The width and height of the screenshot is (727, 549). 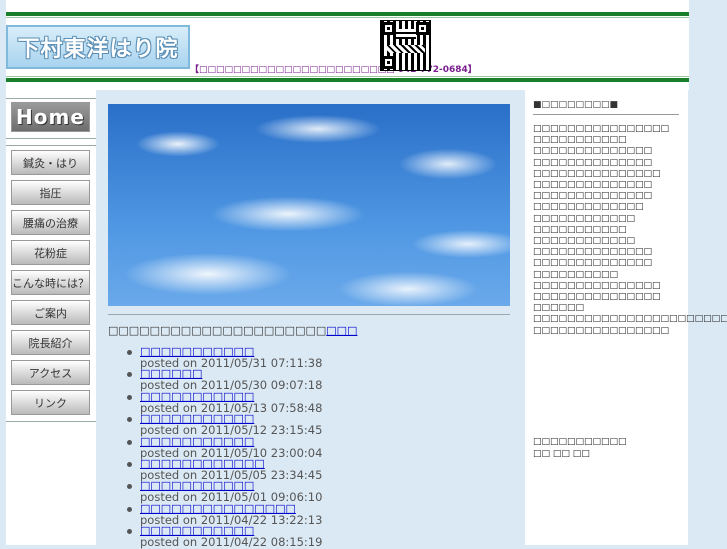 I want to click on list-item: □□□□□□ posted on 2011/05/30 09:07:18, so click(x=224, y=379).